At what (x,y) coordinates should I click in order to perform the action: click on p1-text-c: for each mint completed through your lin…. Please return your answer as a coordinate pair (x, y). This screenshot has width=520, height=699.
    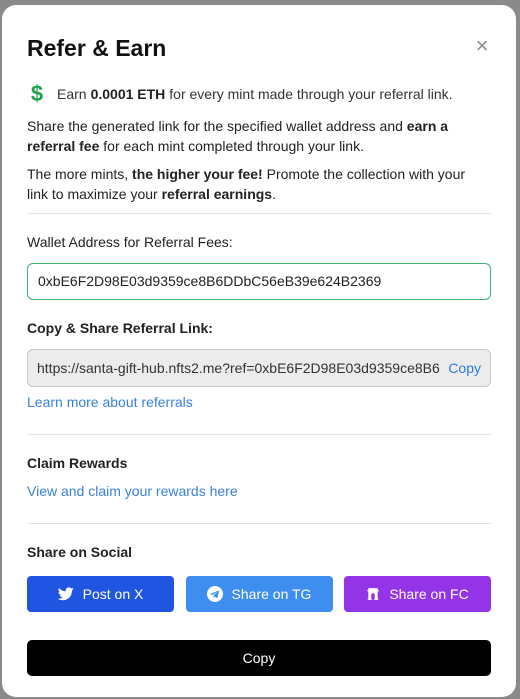
    Looking at the image, I should click on (231, 146).